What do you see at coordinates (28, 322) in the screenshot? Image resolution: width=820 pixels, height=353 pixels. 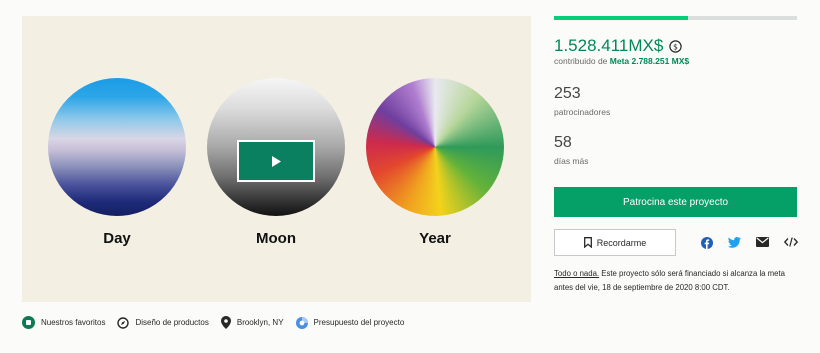 I see `kickstarter-badge-icon` at bounding box center [28, 322].